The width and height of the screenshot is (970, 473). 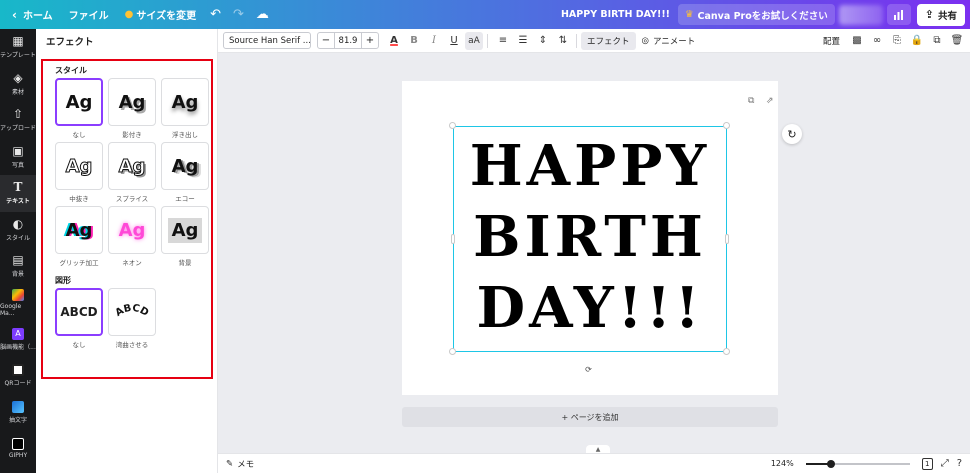 I want to click on style-option-splice: Ag スプライス, so click(x=132, y=174).